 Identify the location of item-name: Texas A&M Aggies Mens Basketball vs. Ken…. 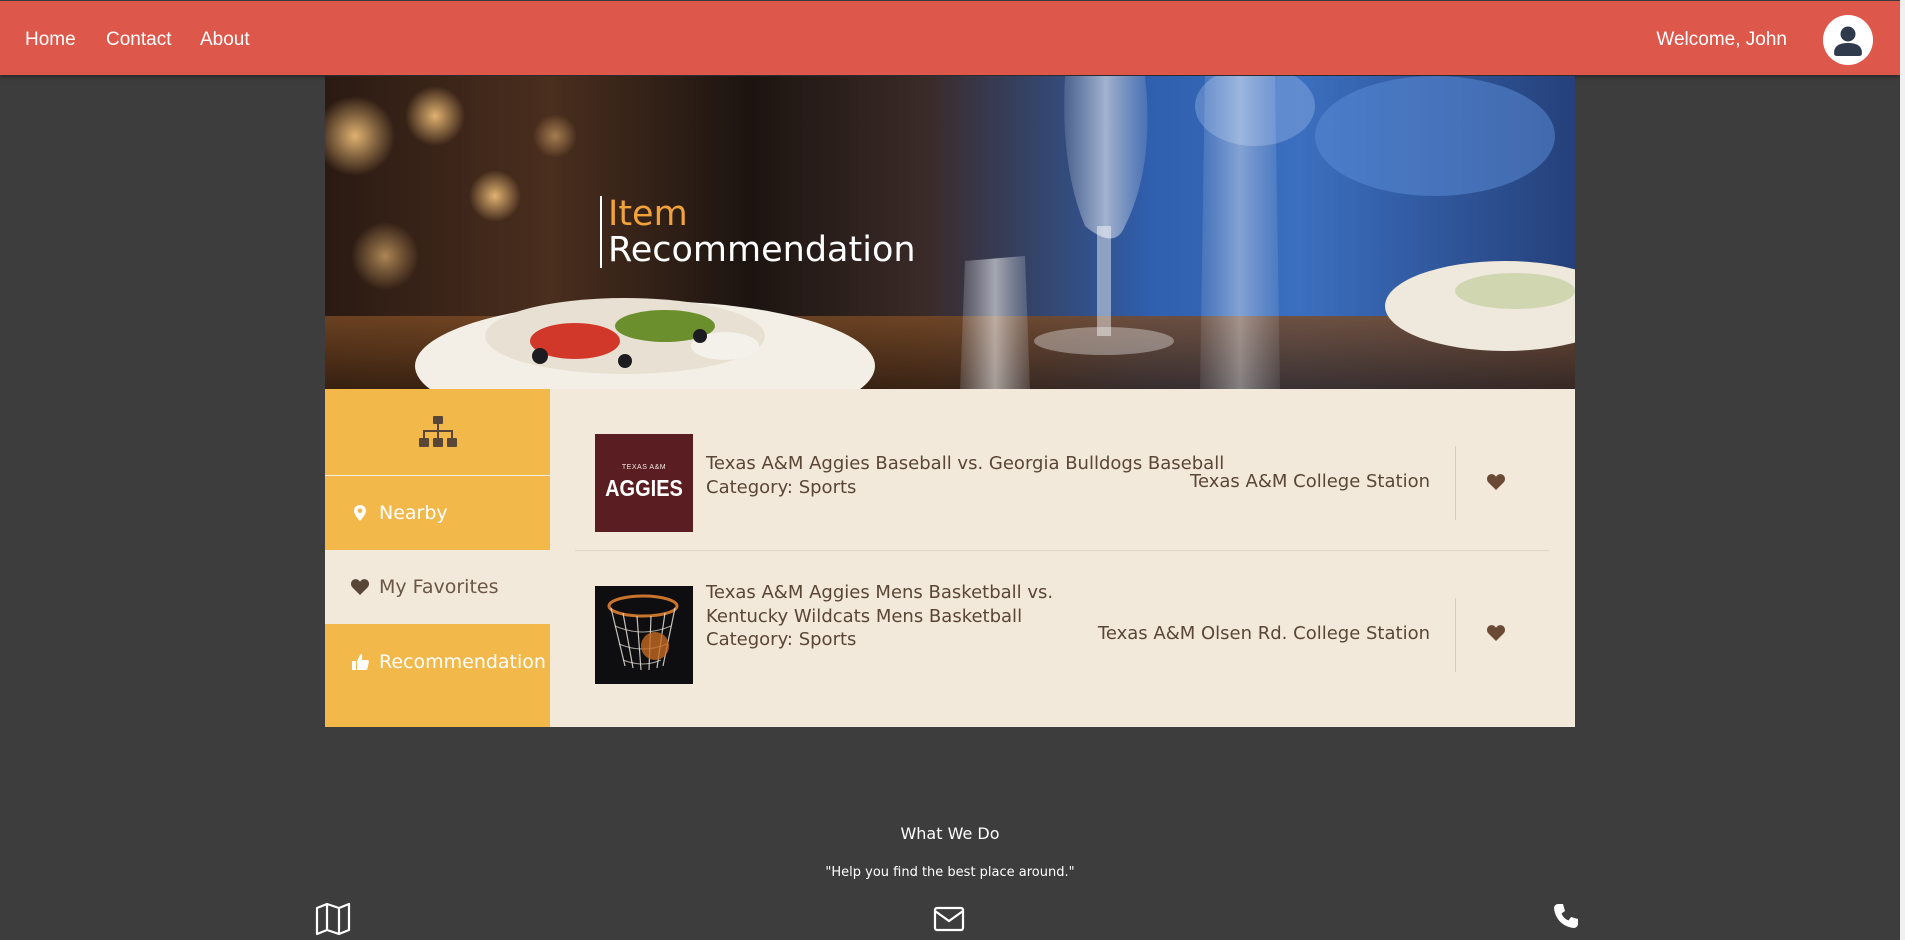
(880, 604).